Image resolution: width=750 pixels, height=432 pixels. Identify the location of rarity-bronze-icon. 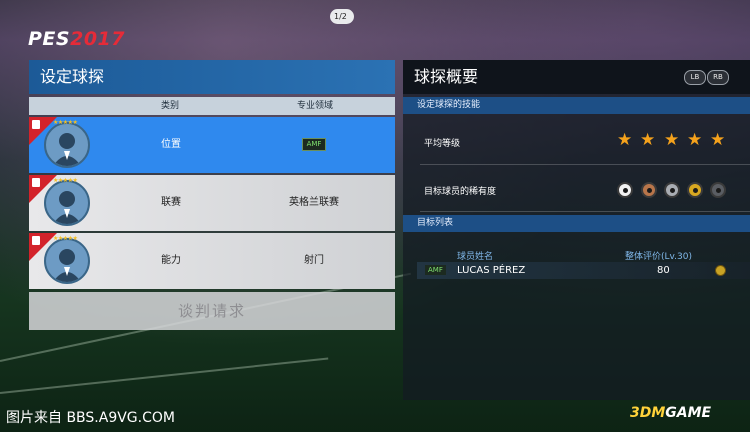
(649, 190).